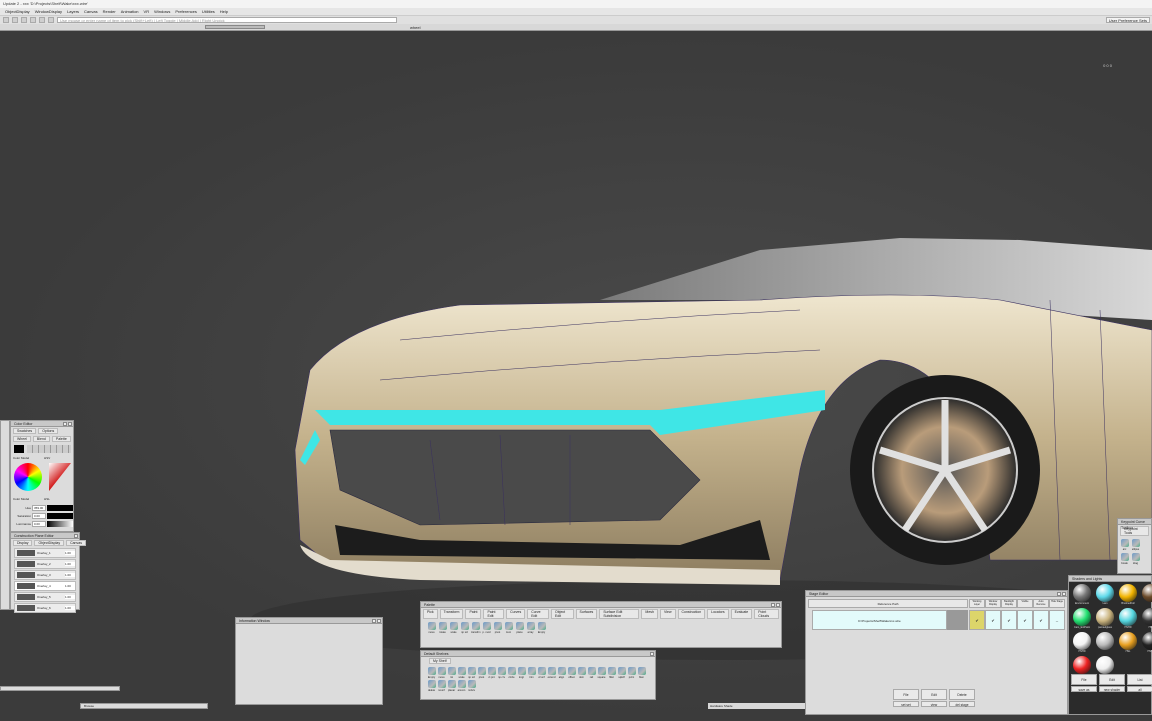  What do you see at coordinates (906, 704) in the screenshot?
I see `set-set-button: set set` at bounding box center [906, 704].